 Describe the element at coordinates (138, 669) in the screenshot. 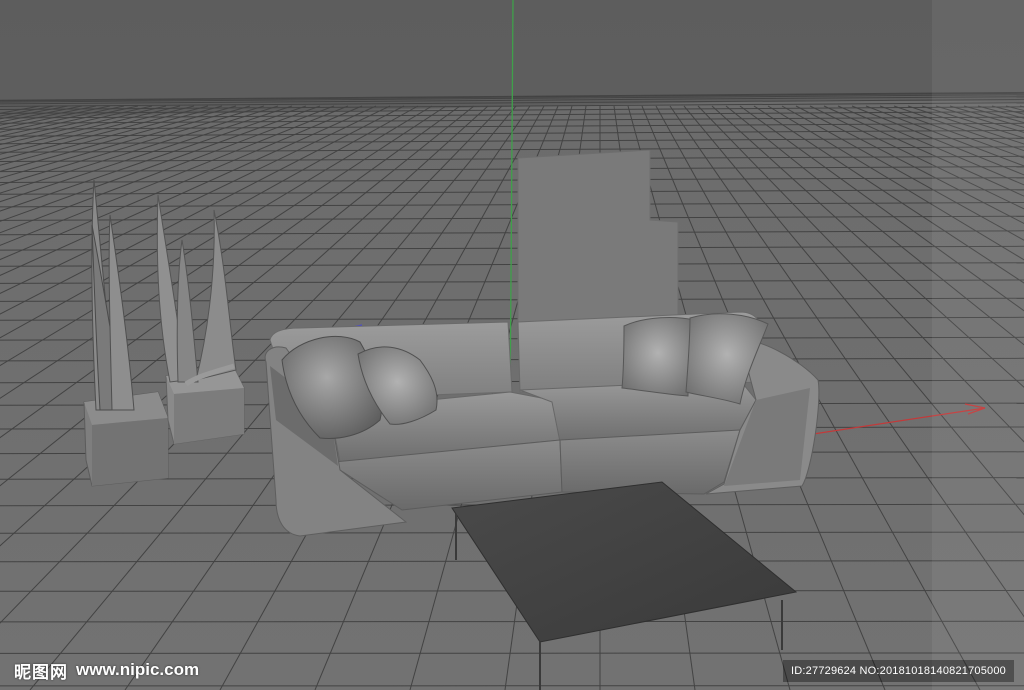

I see `watermark-site: www.nipic.com` at that location.